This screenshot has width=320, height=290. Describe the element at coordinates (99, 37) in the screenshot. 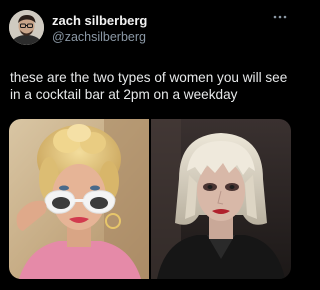

I see `user-handle: @zachsilberberg` at that location.